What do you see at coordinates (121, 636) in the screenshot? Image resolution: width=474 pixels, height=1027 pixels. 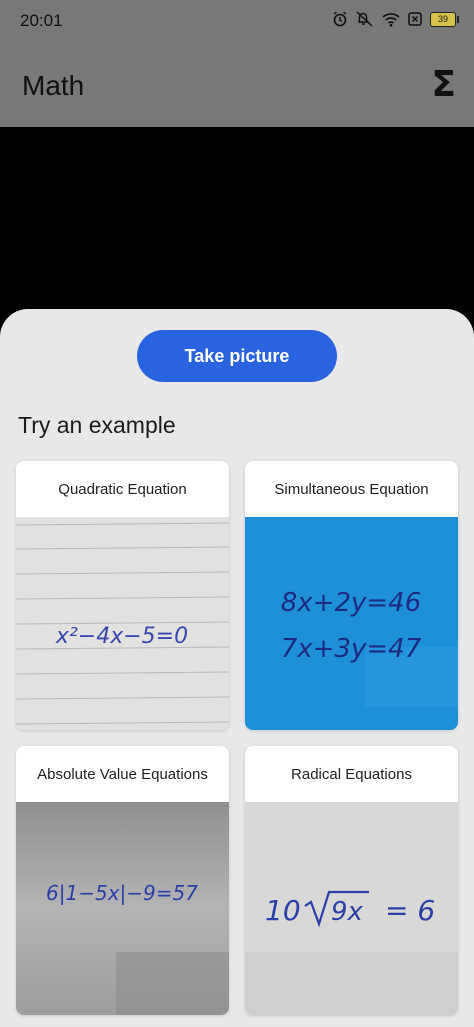 I see `quadratic-equation-text: x²−4x−5=0` at bounding box center [121, 636].